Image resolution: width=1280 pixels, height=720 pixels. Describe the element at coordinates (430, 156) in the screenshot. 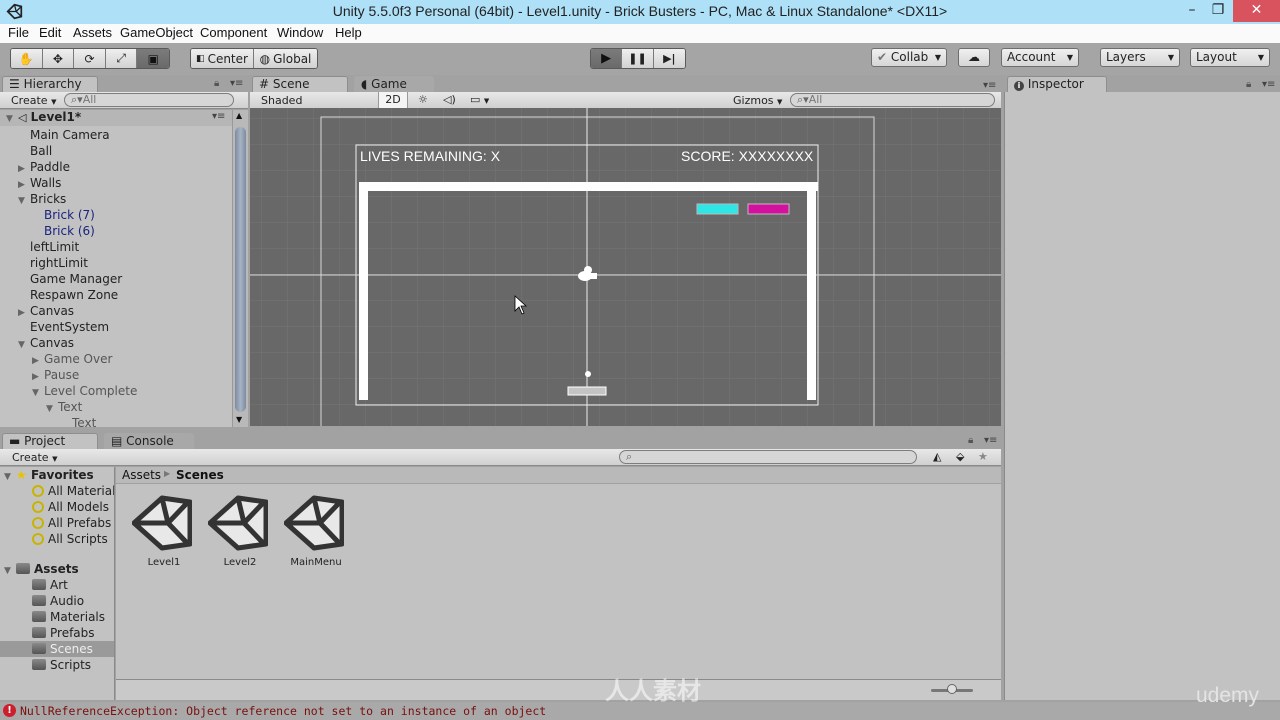

I see `lives-remaining-text: LIVES REMAINING: X` at that location.